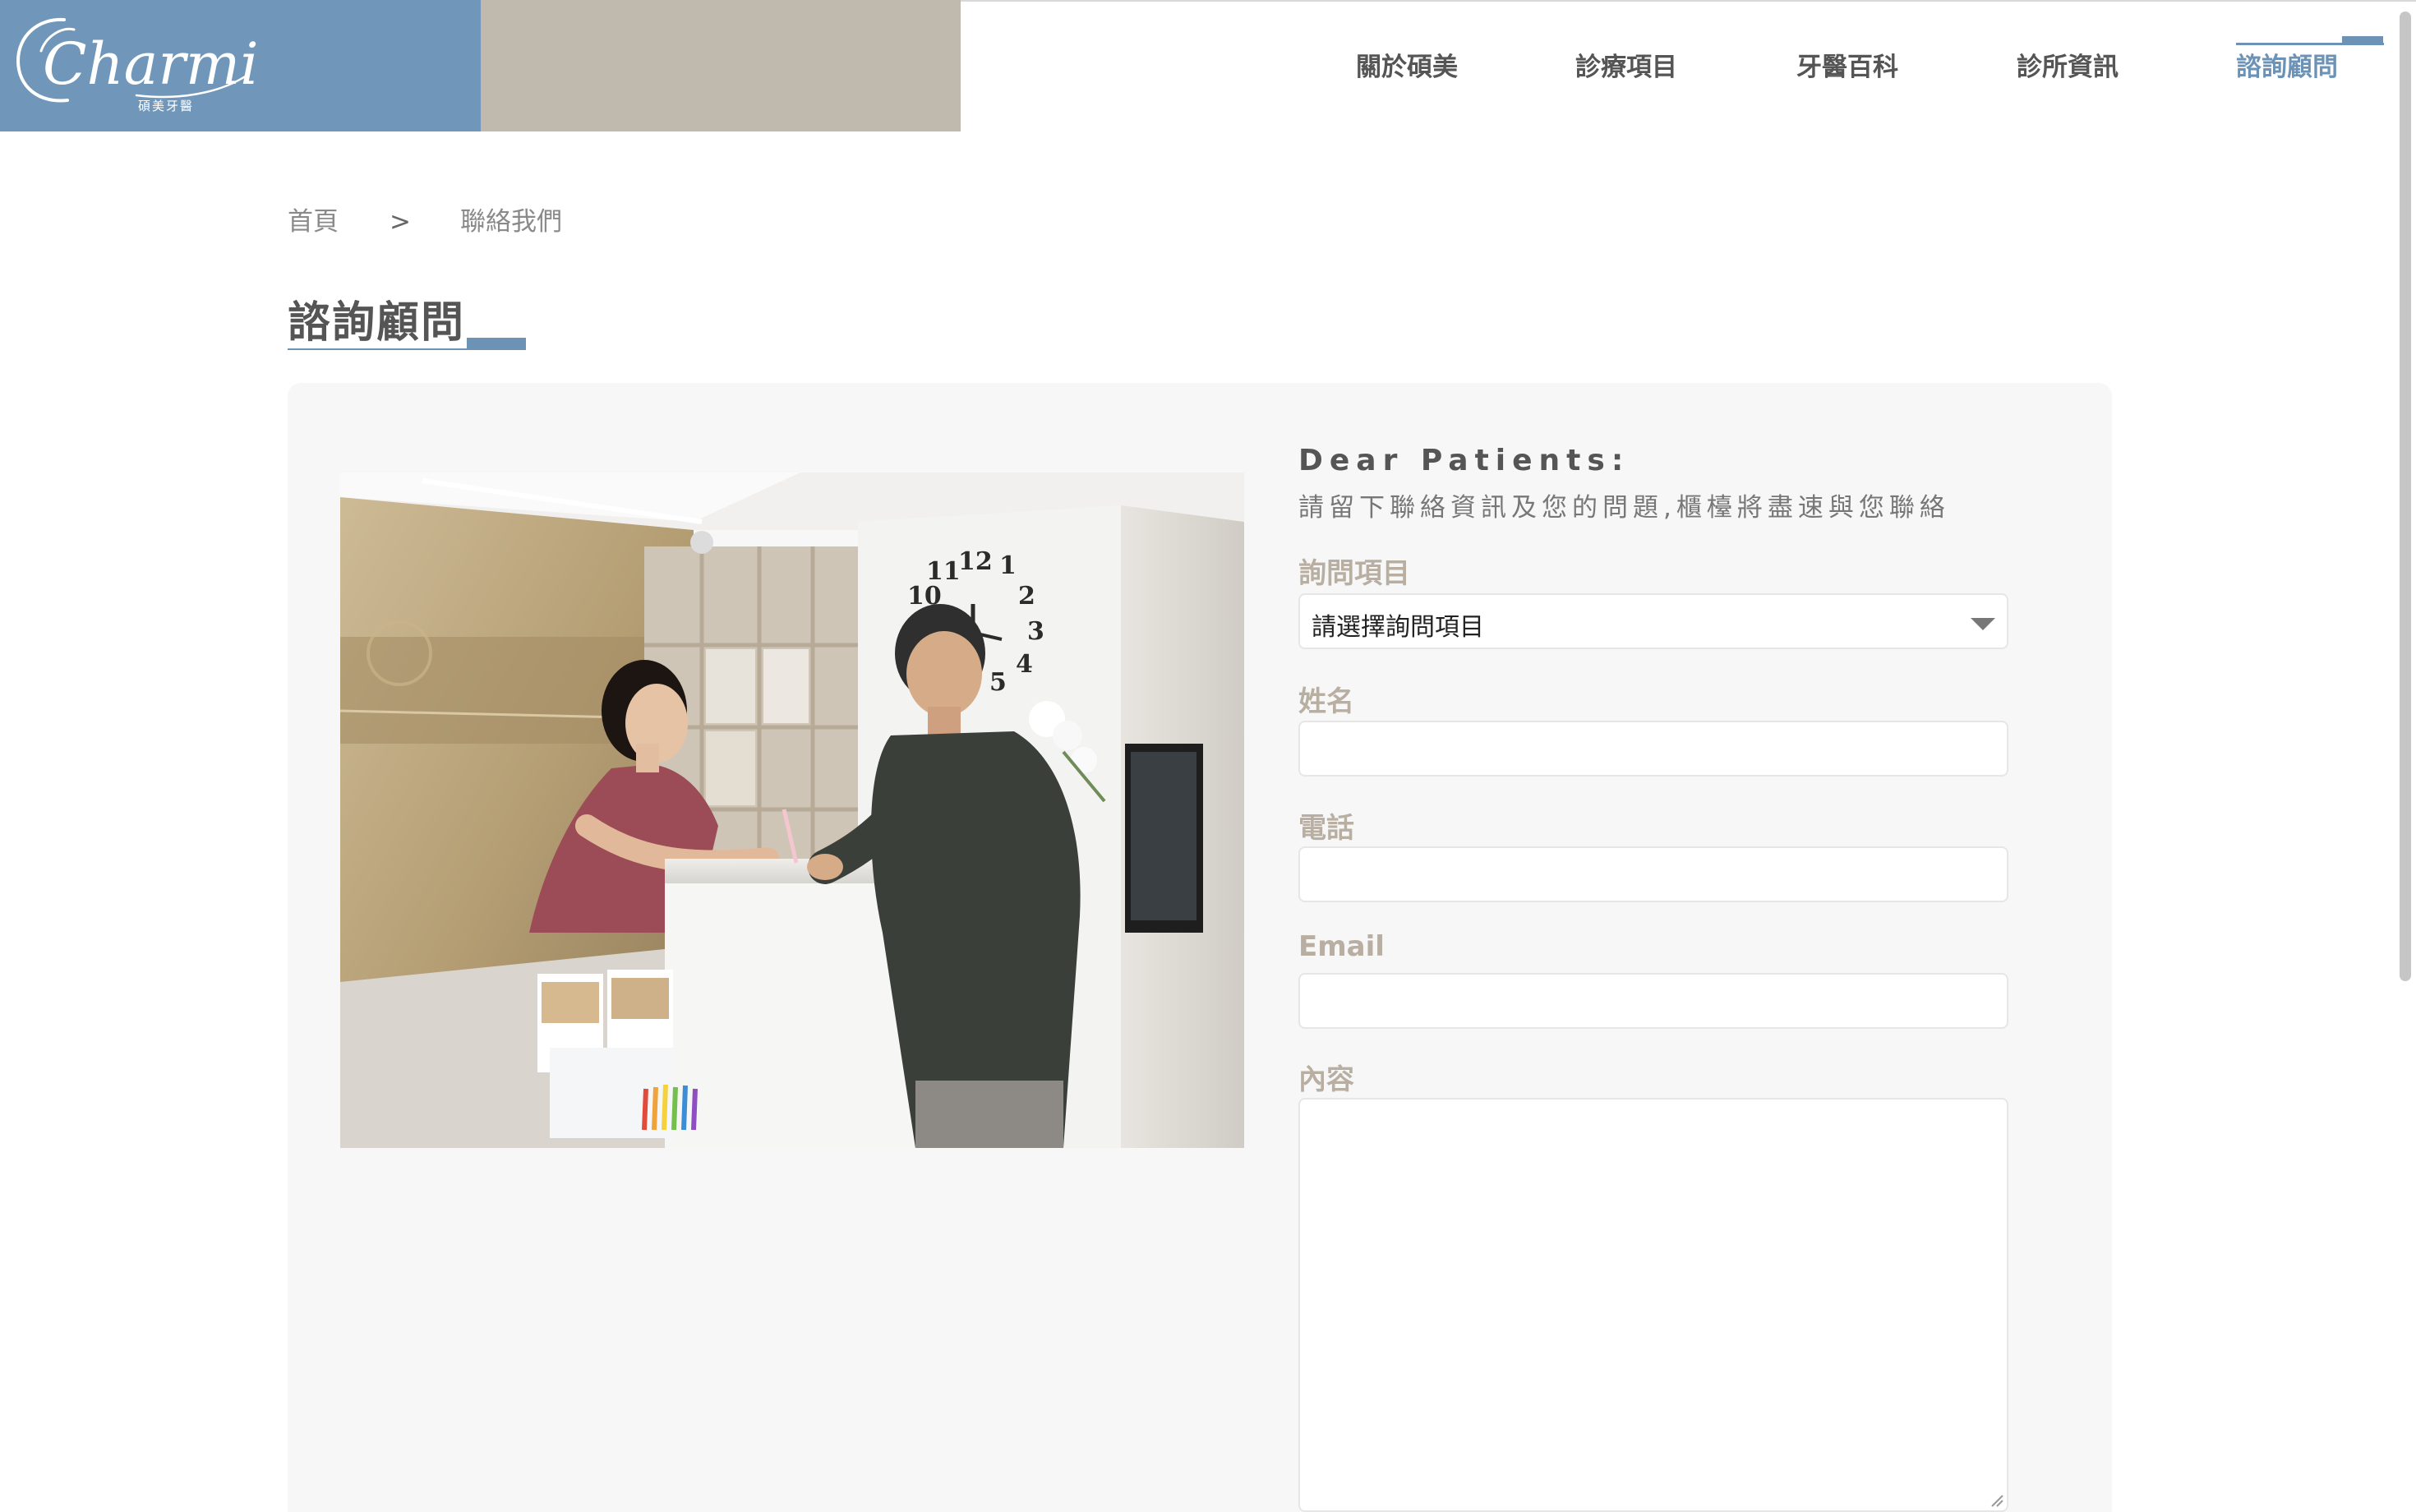 This screenshot has height=1512, width=2416. What do you see at coordinates (1624, 508) in the screenshot?
I see `form-intro: 請留下聯絡資訊及您的問題,櫃檯將盡速與您聯絡` at bounding box center [1624, 508].